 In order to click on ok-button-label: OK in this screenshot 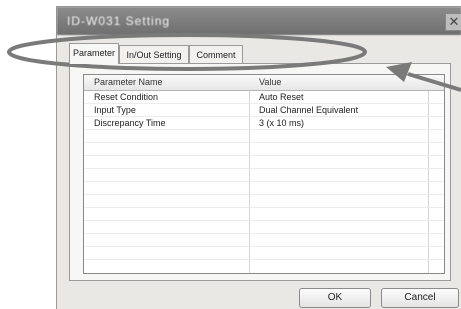, I will do `click(335, 297)`.